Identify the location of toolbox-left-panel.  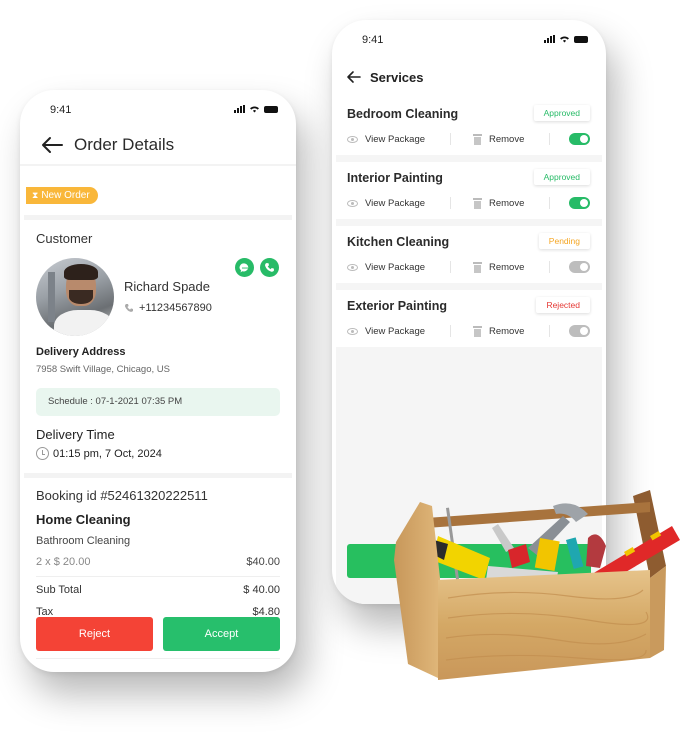
(417, 590).